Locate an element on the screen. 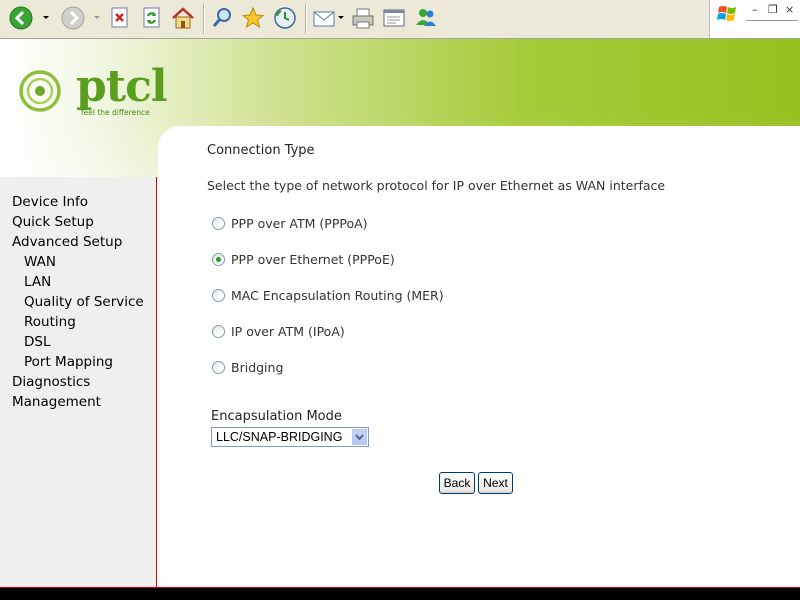 This screenshot has height=600, width=800. browser-toolbar: – ❐ × is located at coordinates (400, 19).